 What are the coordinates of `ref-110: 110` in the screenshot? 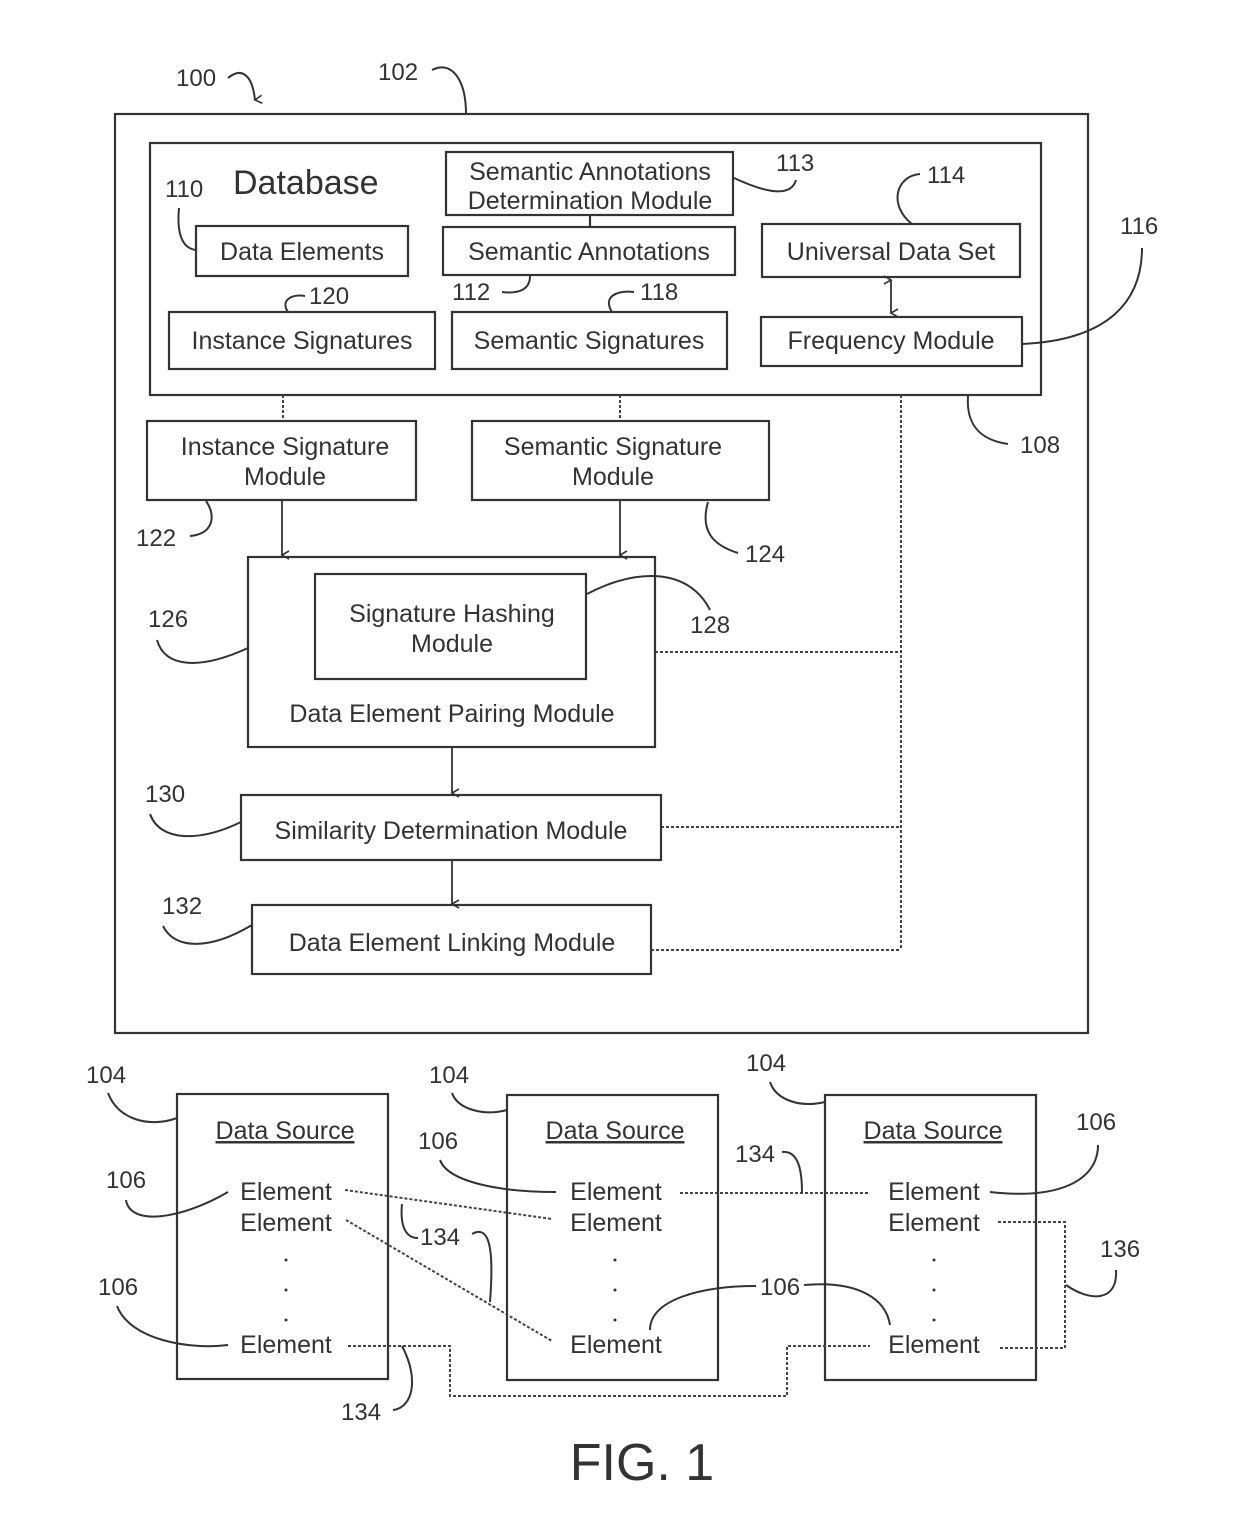 It's located at (184, 189).